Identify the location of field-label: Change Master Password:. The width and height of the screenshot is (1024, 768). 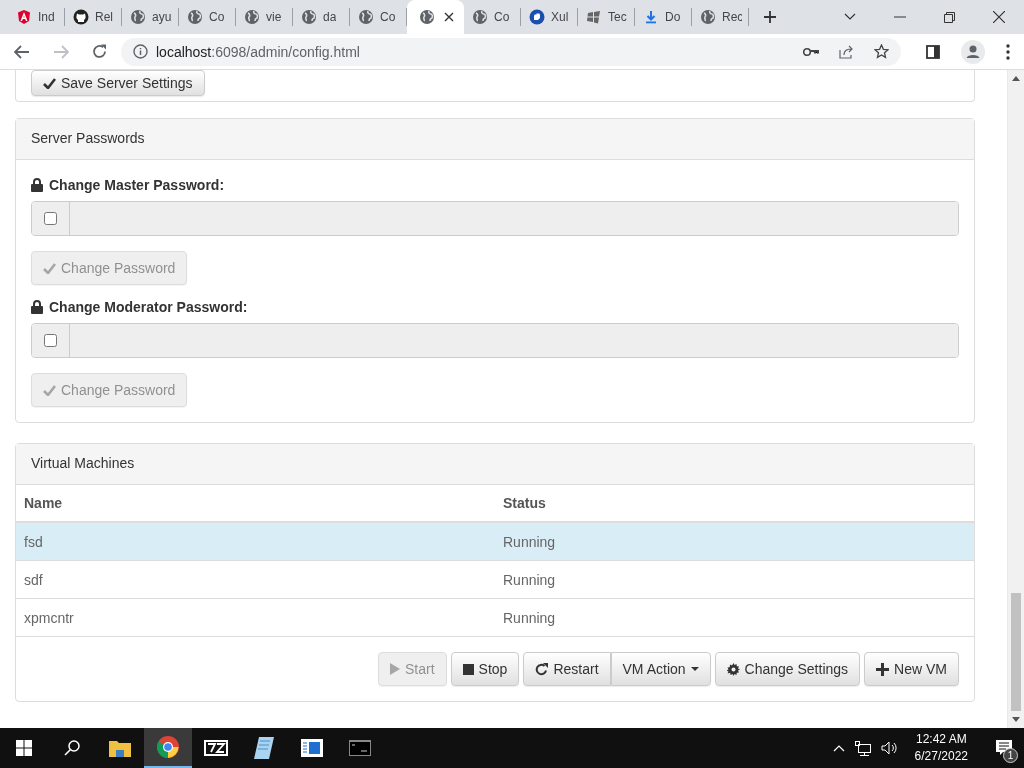
(137, 185).